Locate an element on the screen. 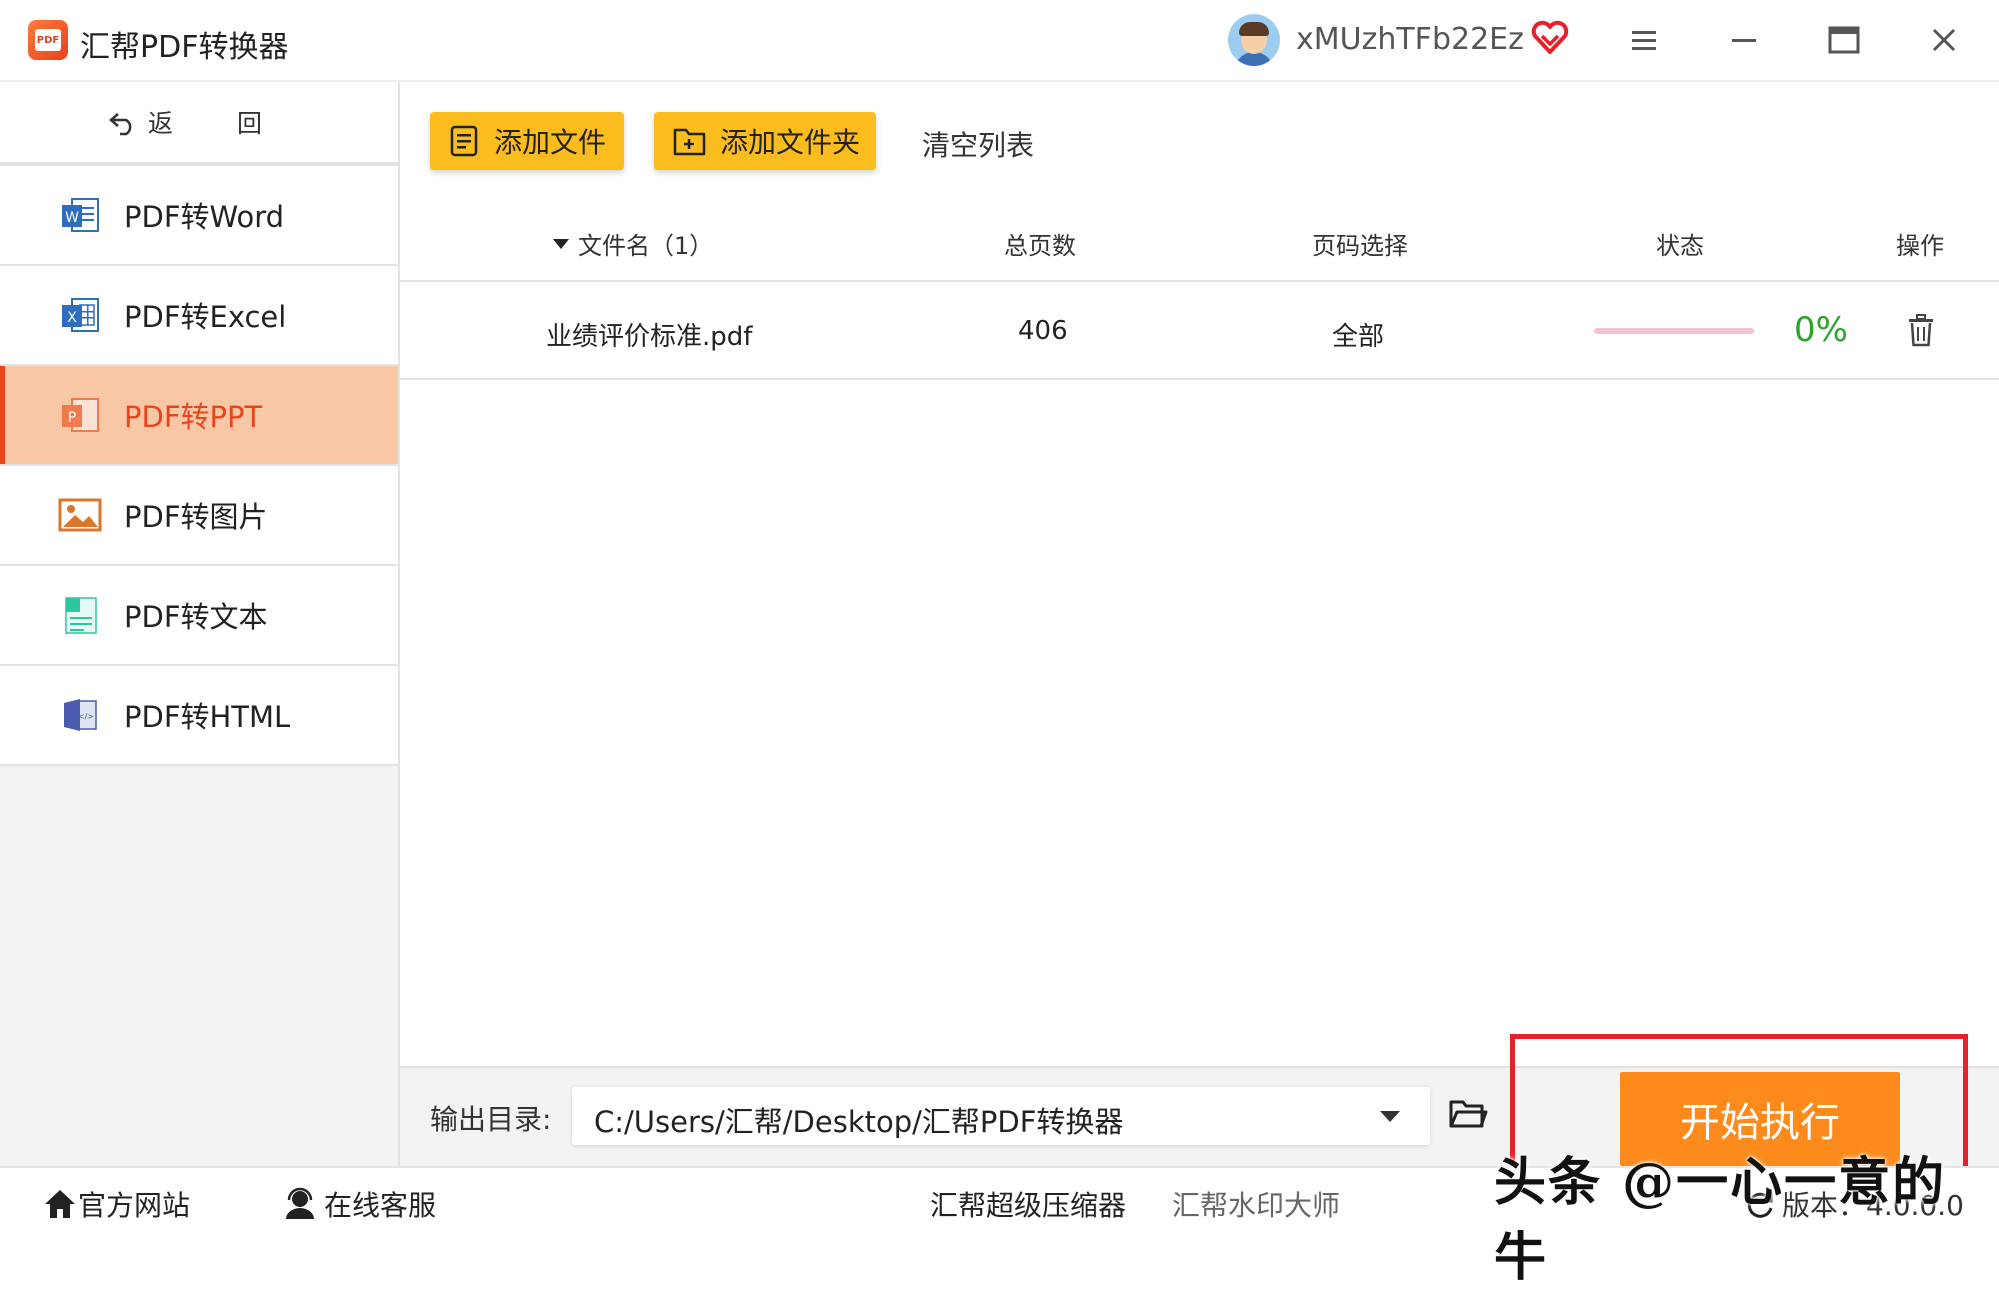  column-header-page-select: 页码选择 is located at coordinates (1360, 246).